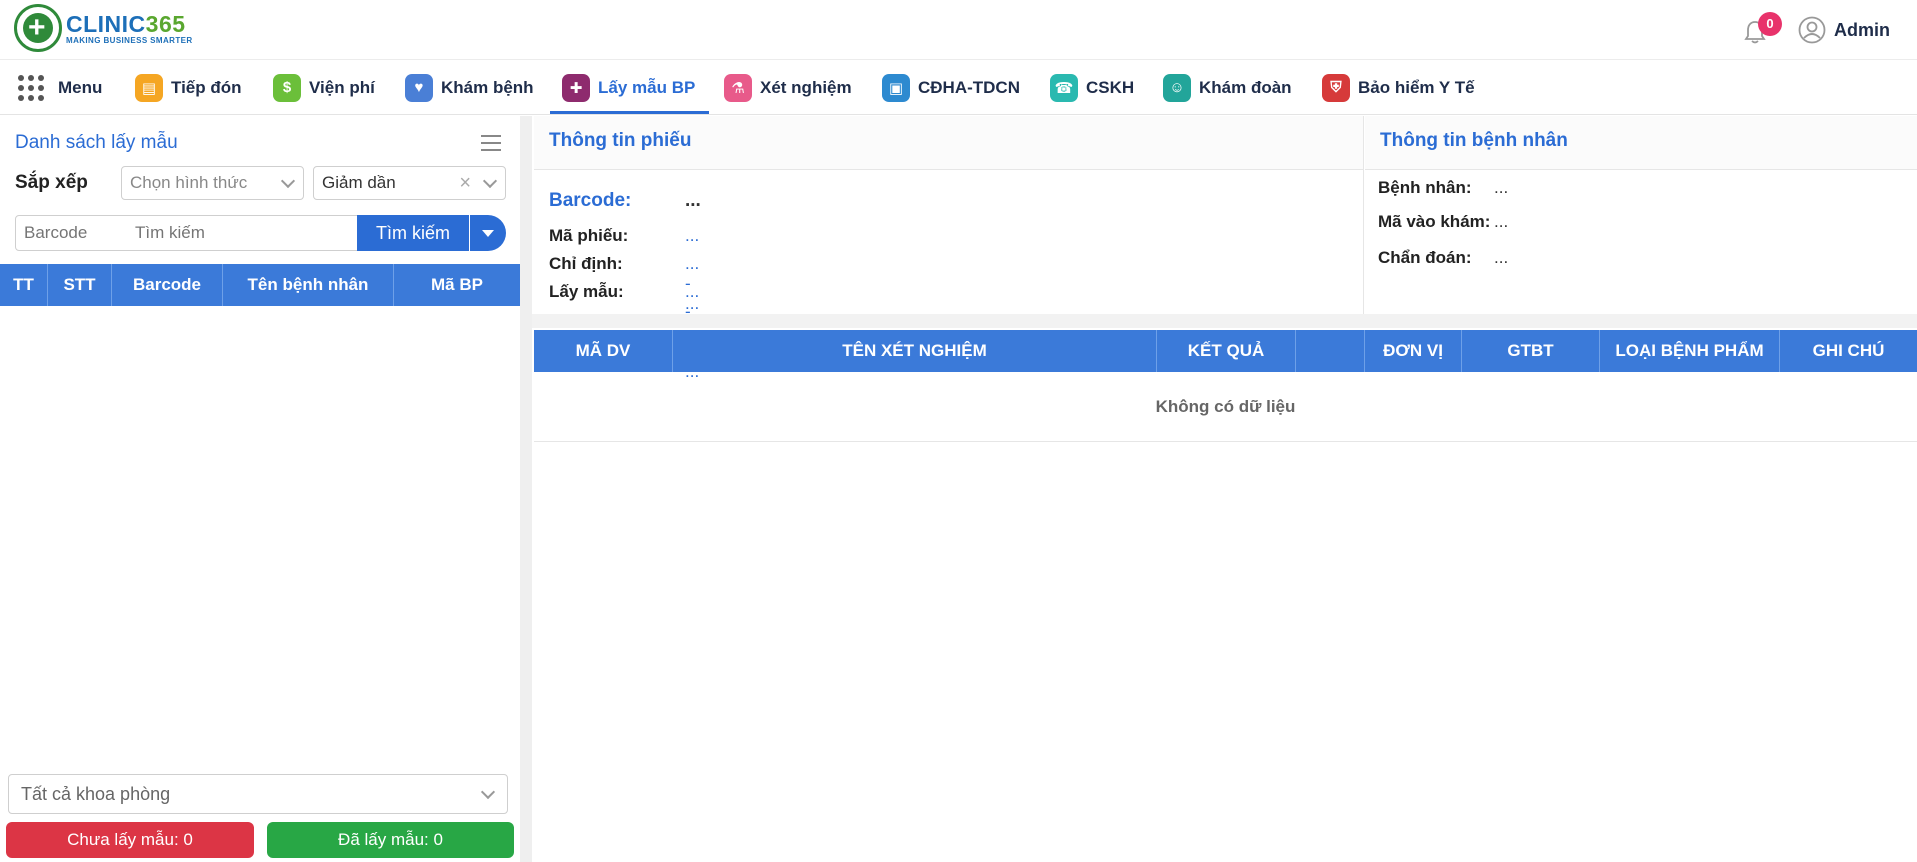  What do you see at coordinates (948, 143) in the screenshot?
I see `ticket-info-title: Thông tin phiếu` at bounding box center [948, 143].